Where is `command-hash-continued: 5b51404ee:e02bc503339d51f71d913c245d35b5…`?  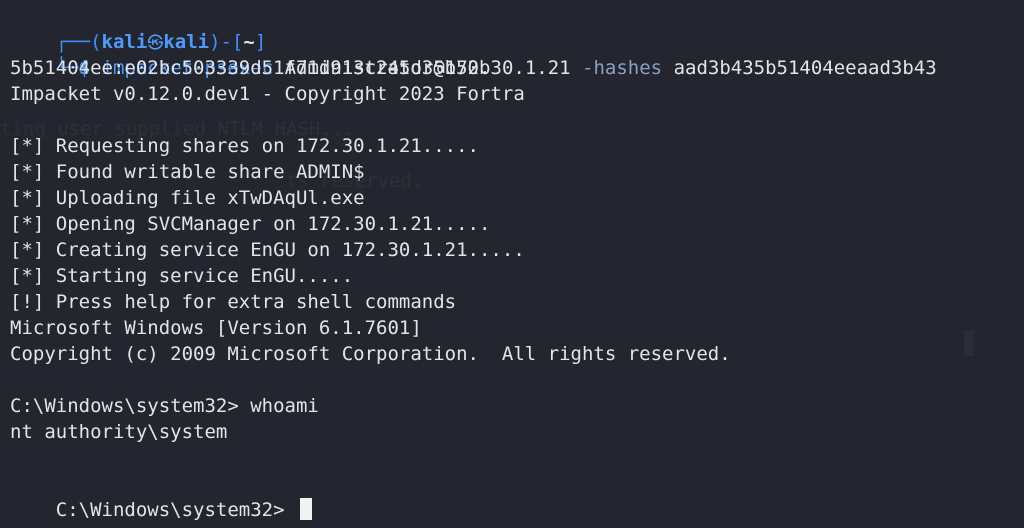 command-hash-continued: 5b51404ee:e02bc503339d51f71d913c245d35b5… is located at coordinates (250, 68).